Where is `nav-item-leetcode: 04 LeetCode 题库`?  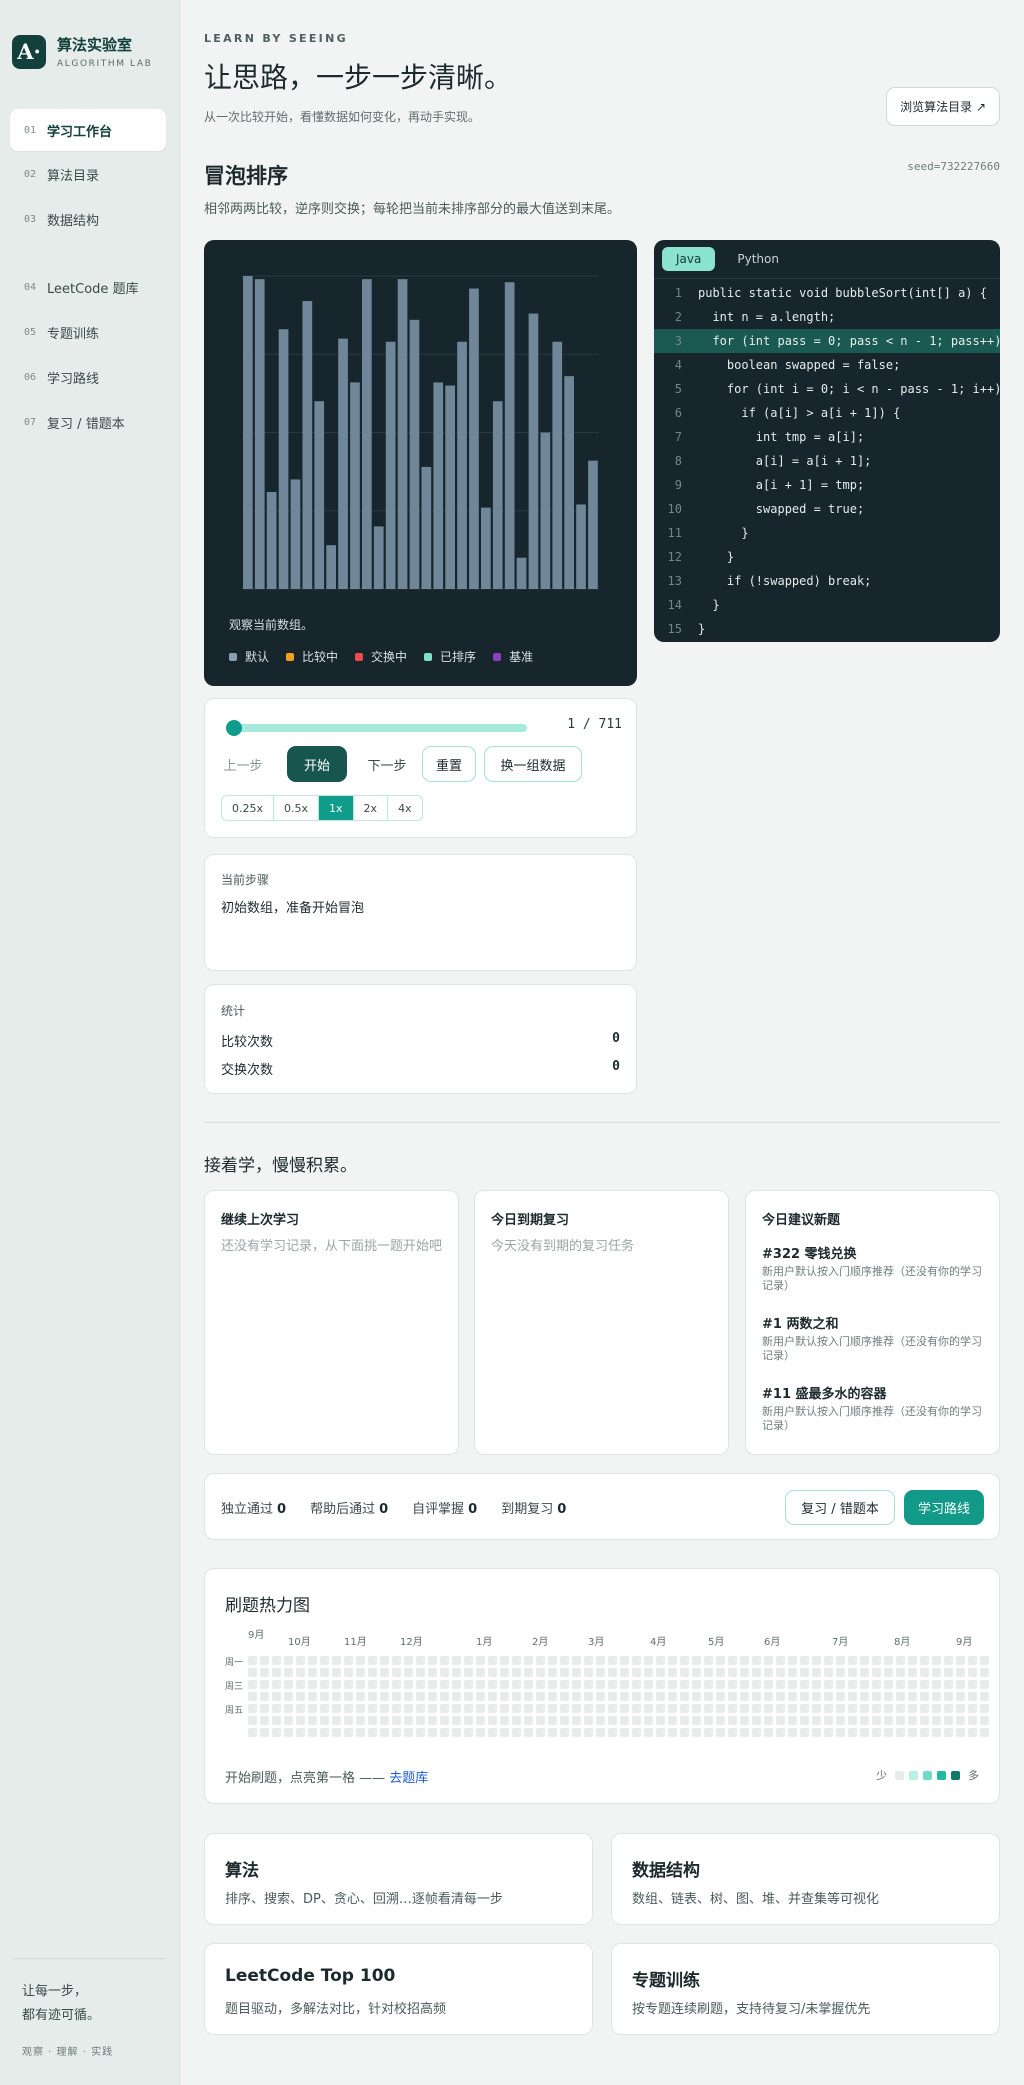
nav-item-leetcode: 04 LeetCode 题库 is located at coordinates (88, 287).